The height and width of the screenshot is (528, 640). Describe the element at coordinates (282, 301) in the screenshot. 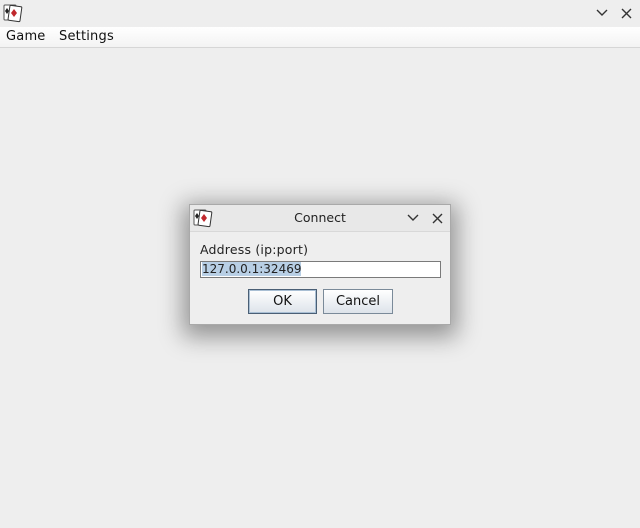

I see `ok-button: OK` at that location.